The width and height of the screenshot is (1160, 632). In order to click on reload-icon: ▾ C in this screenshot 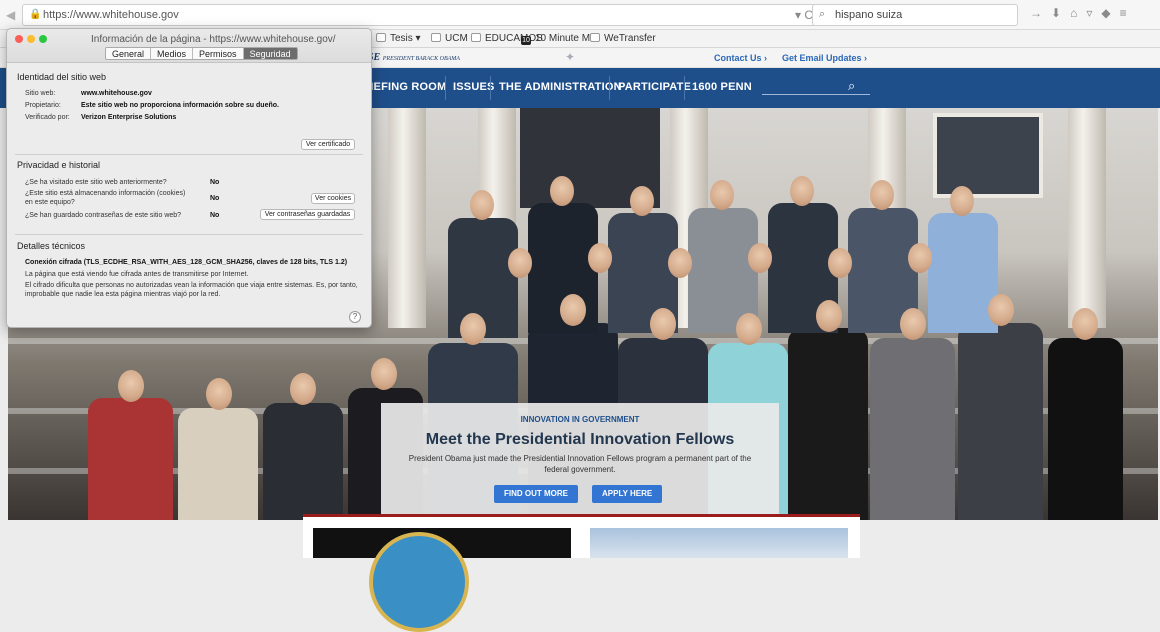, I will do `click(804, 15)`.